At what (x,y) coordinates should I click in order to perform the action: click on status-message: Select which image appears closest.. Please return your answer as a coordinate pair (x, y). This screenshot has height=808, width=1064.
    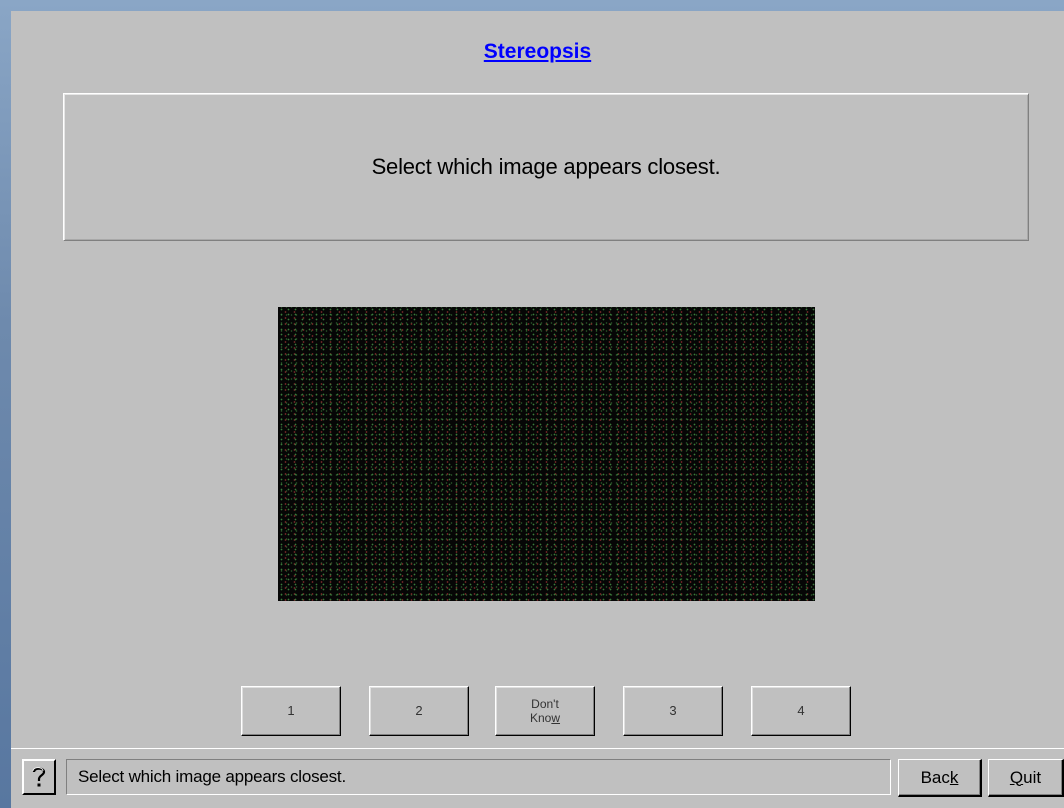
    Looking at the image, I should click on (478, 777).